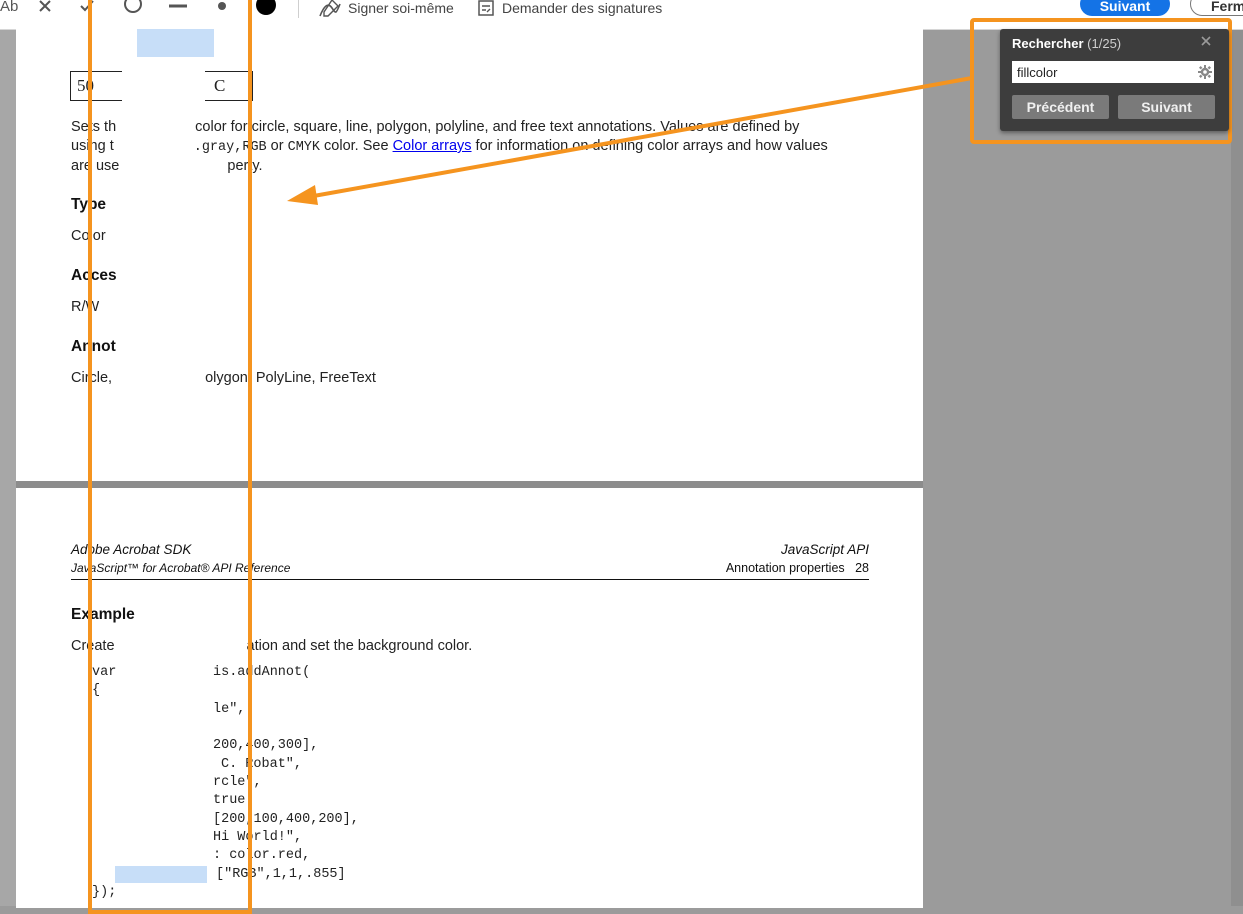  I want to click on find-previous-label: Précédent, so click(1060, 107).